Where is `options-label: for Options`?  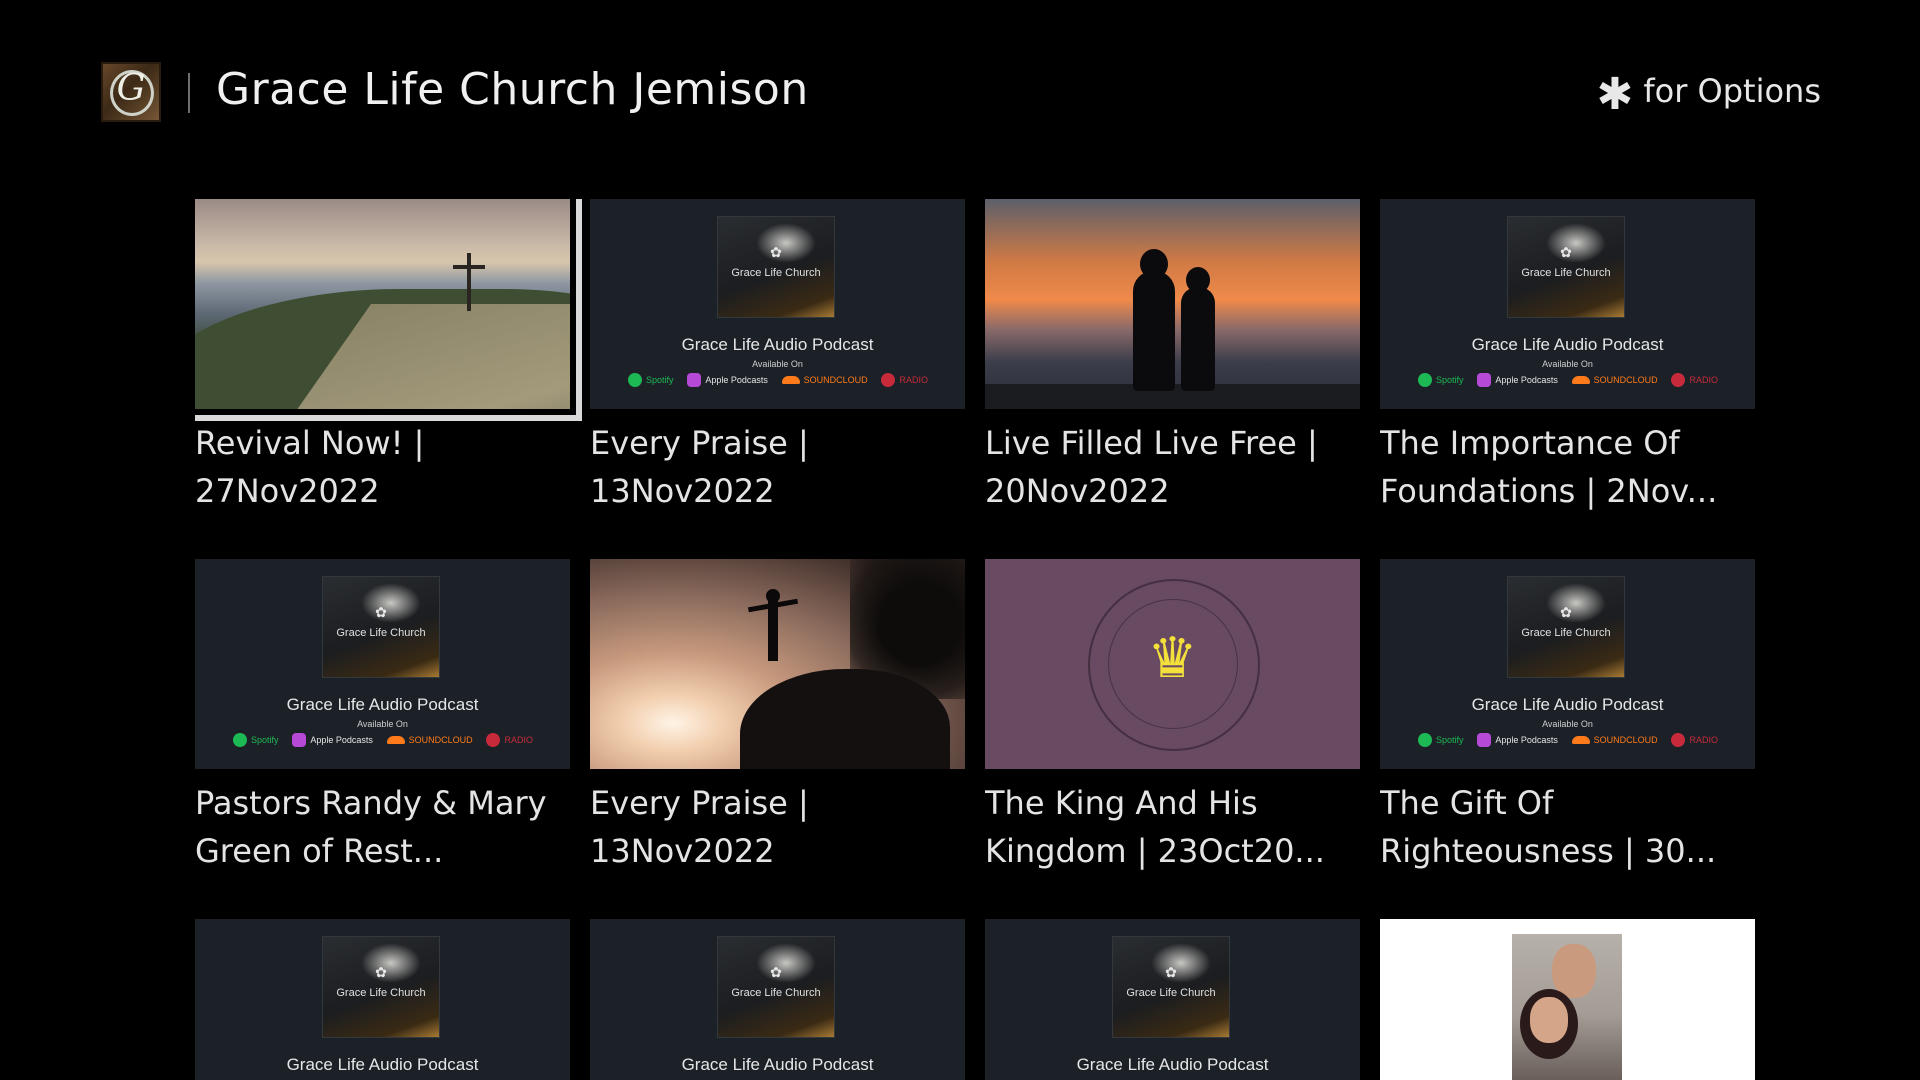 options-label: for Options is located at coordinates (1732, 91).